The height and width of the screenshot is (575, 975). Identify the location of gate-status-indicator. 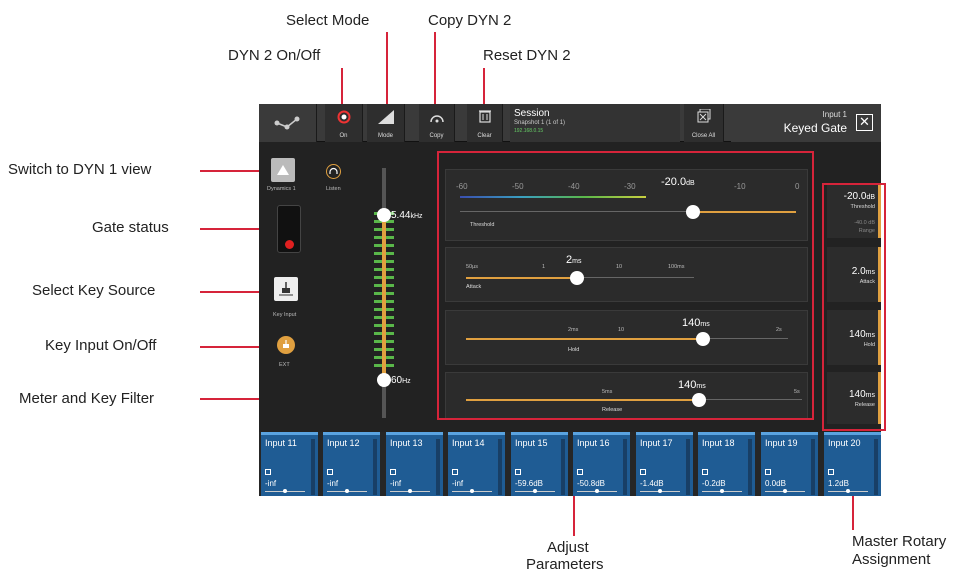
(289, 229).